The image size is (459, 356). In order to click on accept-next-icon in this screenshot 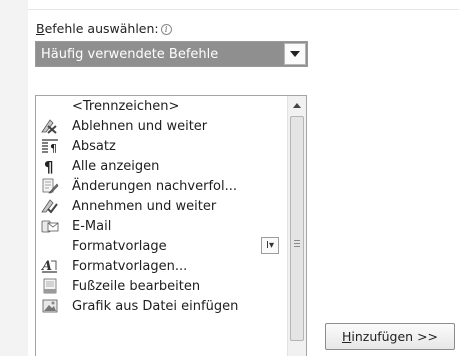, I will do `click(50, 206)`.